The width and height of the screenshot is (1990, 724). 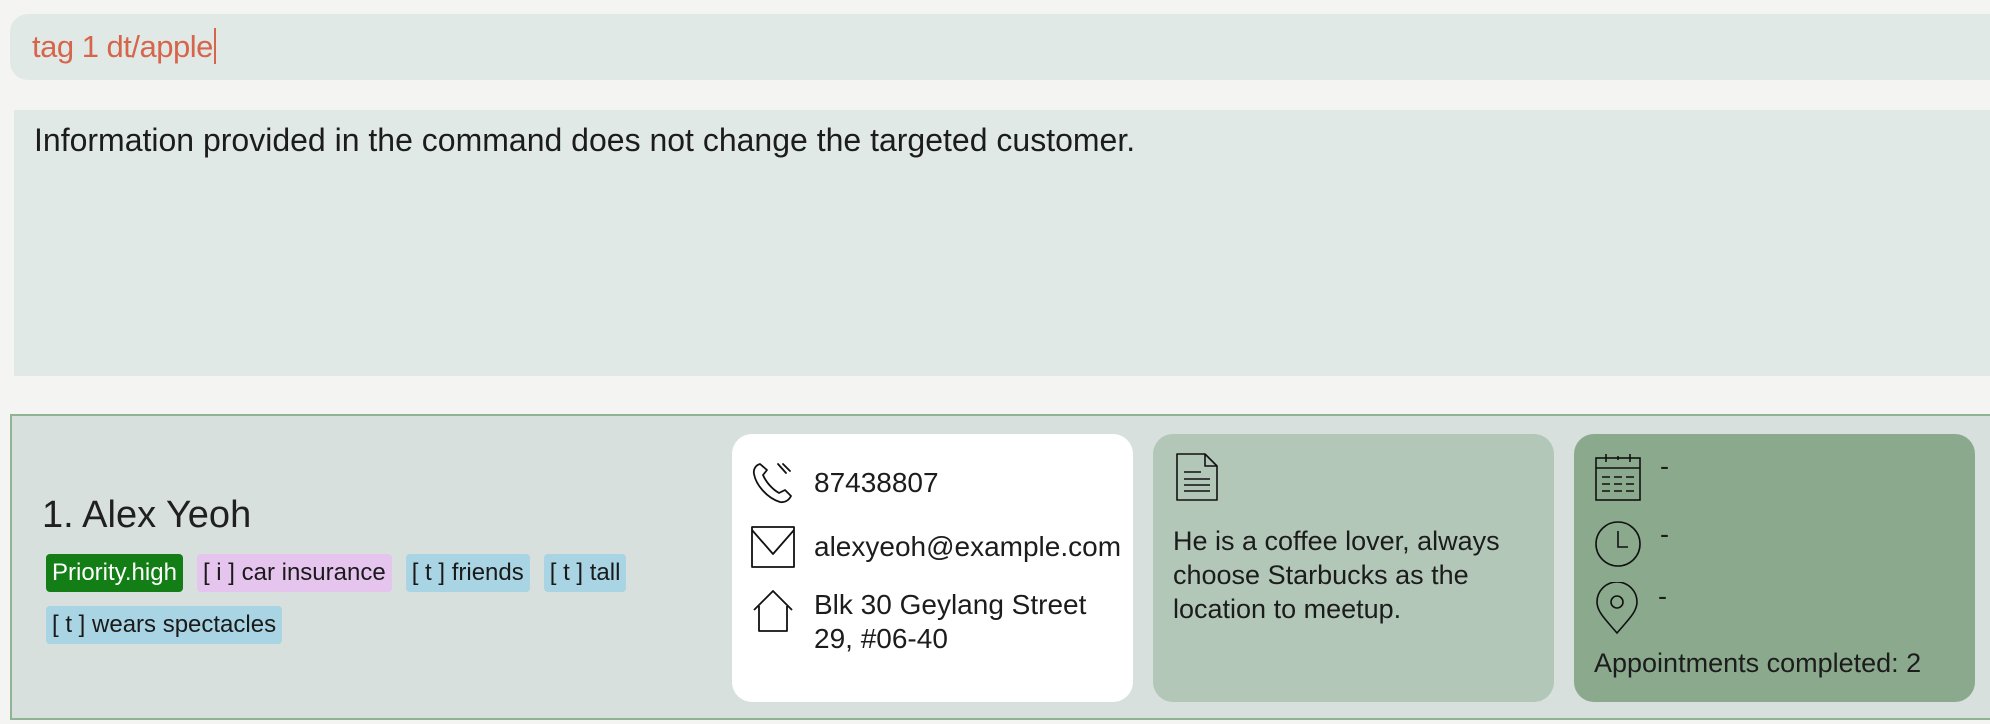 What do you see at coordinates (147, 515) in the screenshot?
I see `person-name: 1. Alex Yeoh` at bounding box center [147, 515].